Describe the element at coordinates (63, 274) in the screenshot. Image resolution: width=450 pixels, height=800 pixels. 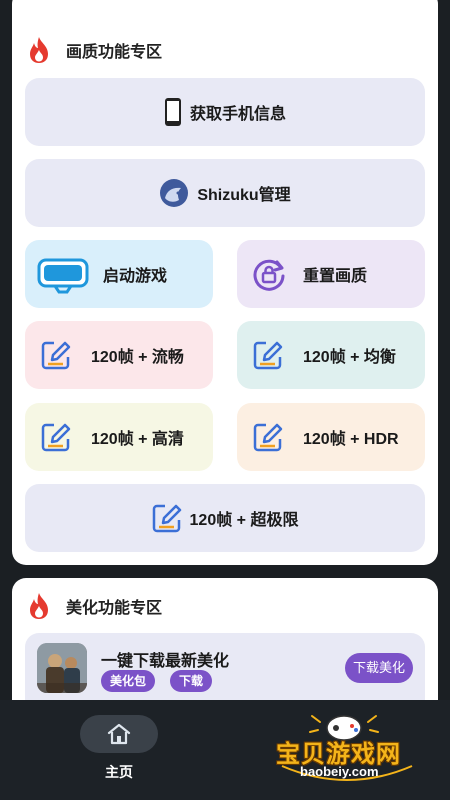
I see `vr-headset-icon` at that location.